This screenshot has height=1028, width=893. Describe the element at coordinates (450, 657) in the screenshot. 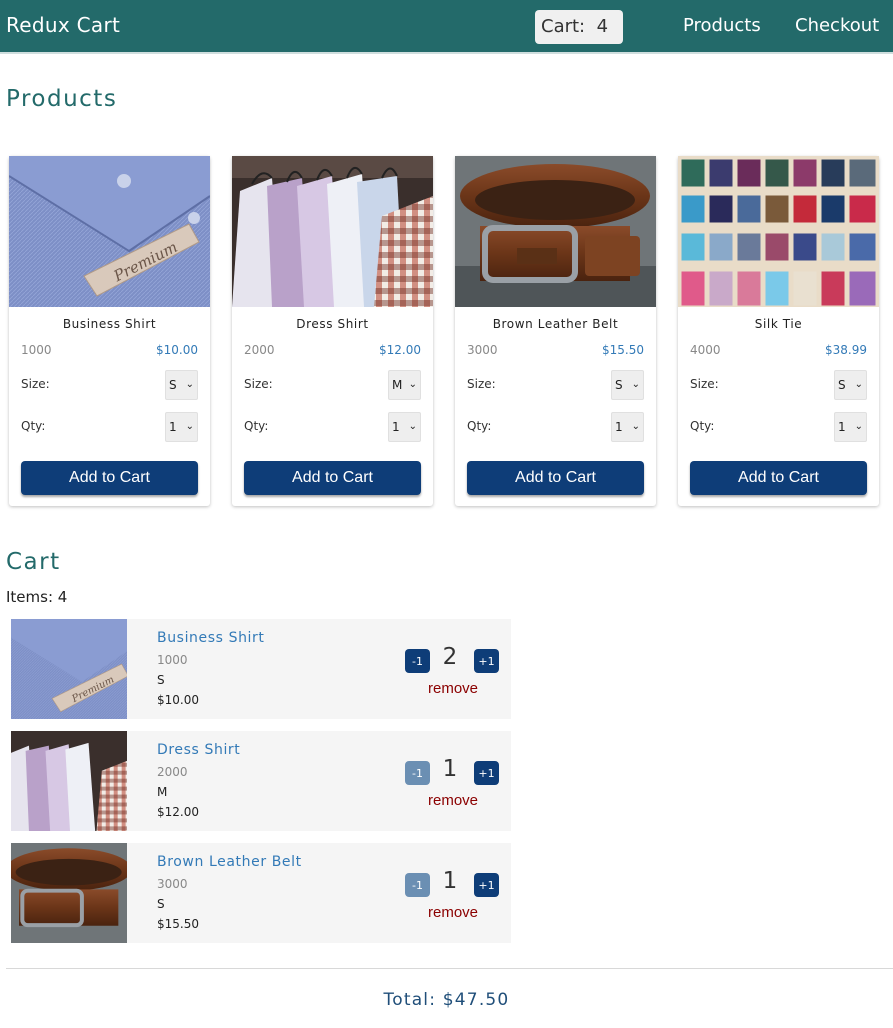

I see `cart-item-qty: 2` at that location.